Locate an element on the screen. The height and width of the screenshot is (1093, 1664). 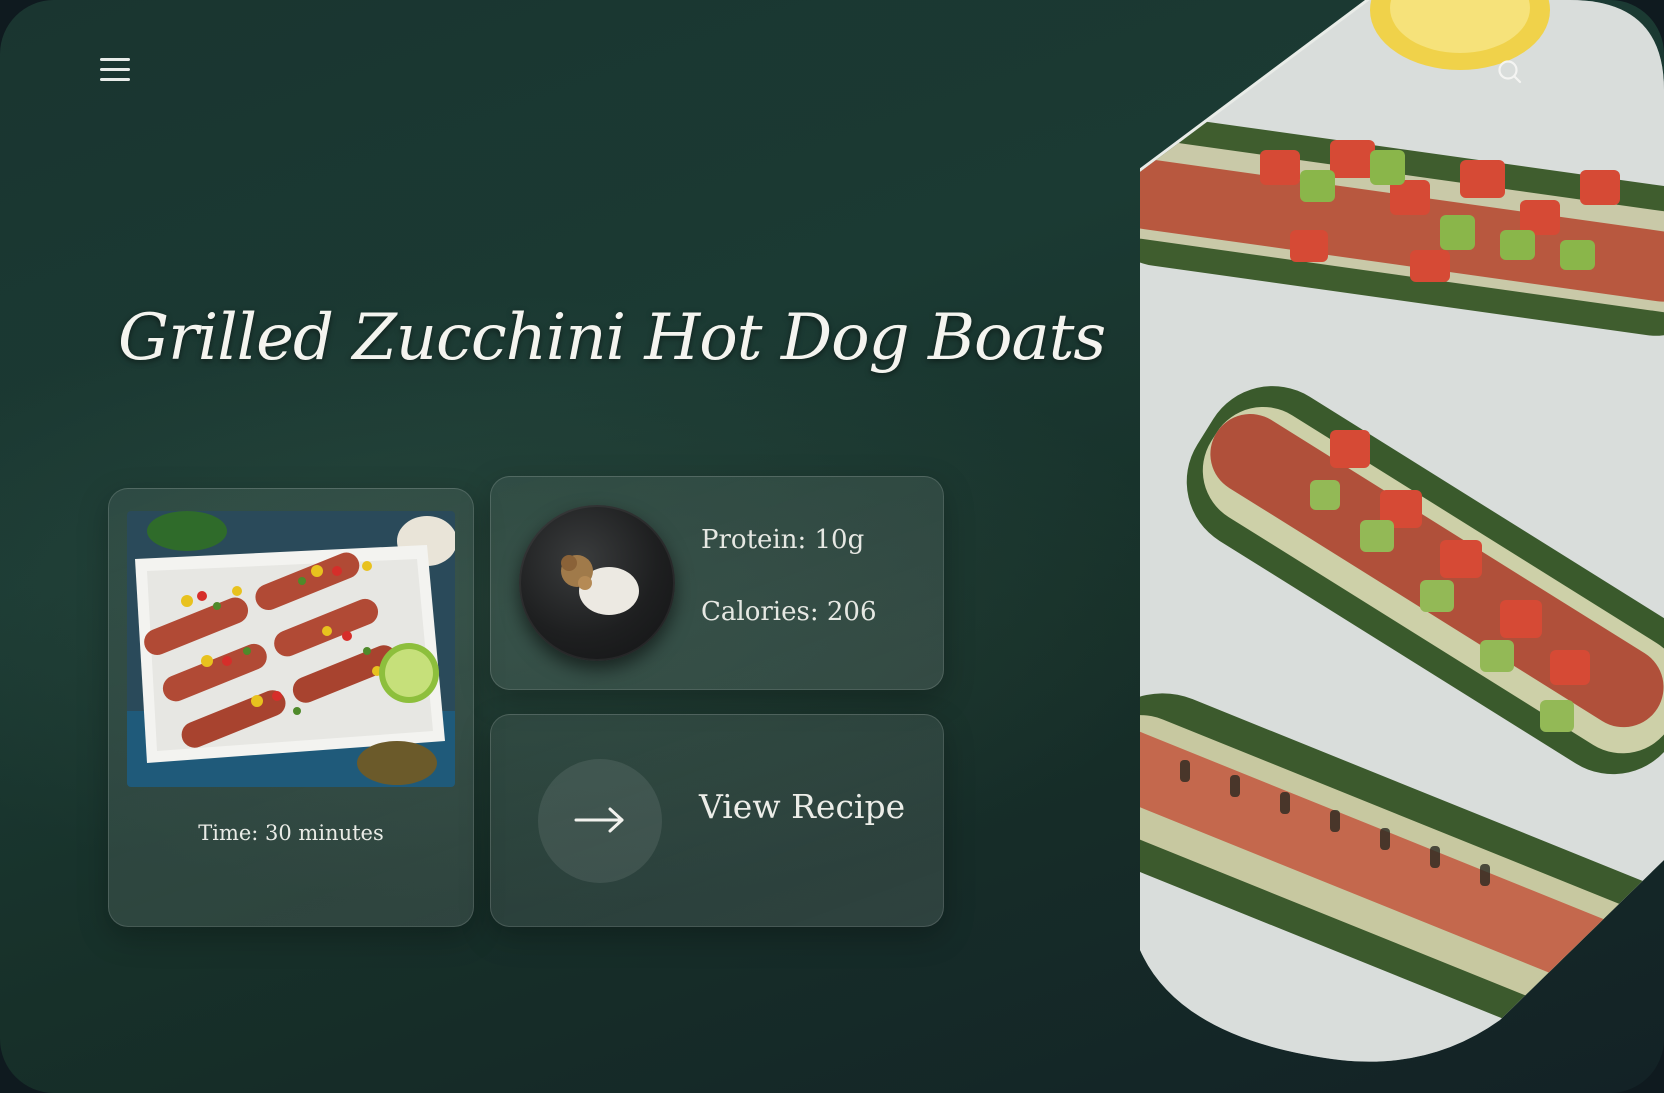
search-icon is located at coordinates (1511, 73).